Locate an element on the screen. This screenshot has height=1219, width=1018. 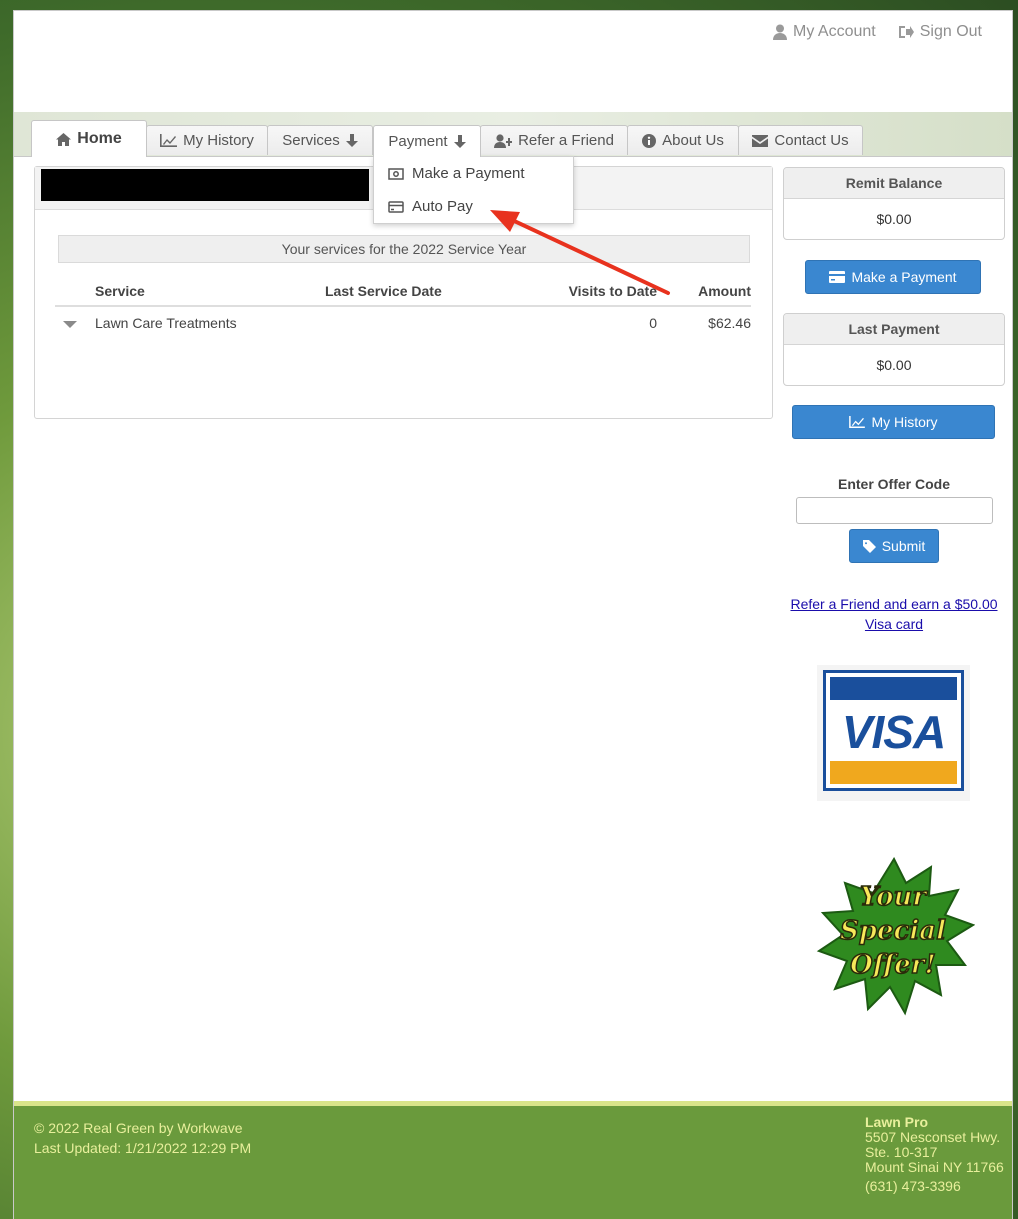
money-icon is located at coordinates (396, 173).